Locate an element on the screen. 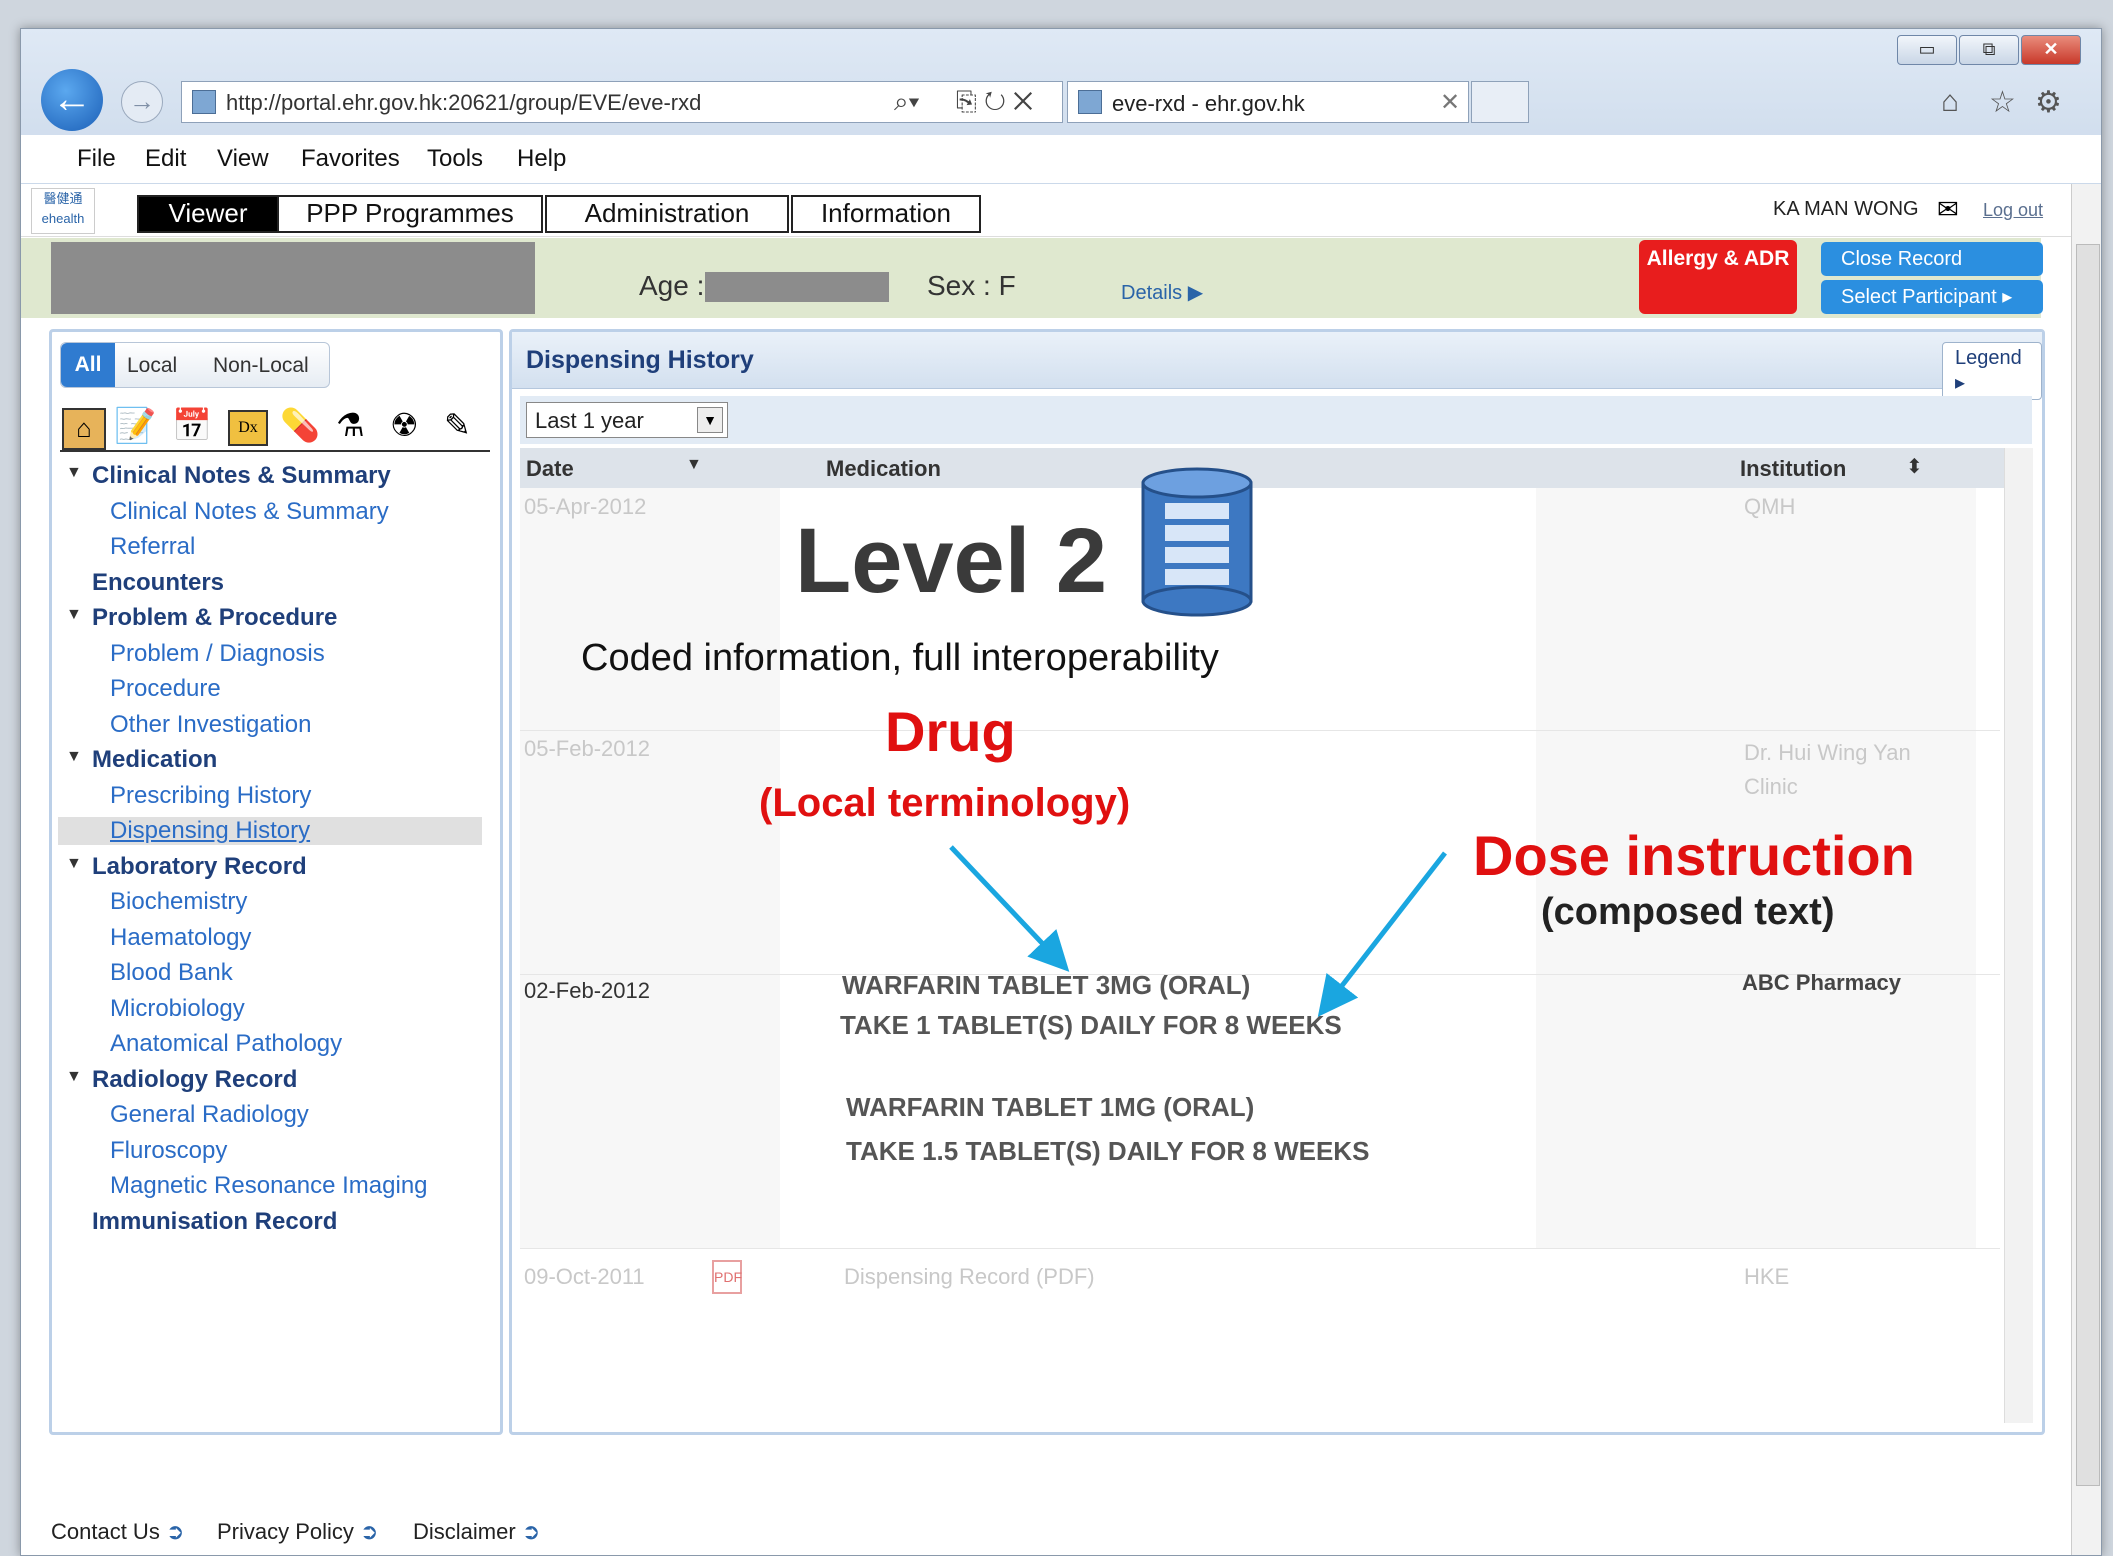  drug-arrow is located at coordinates (1009, 908).